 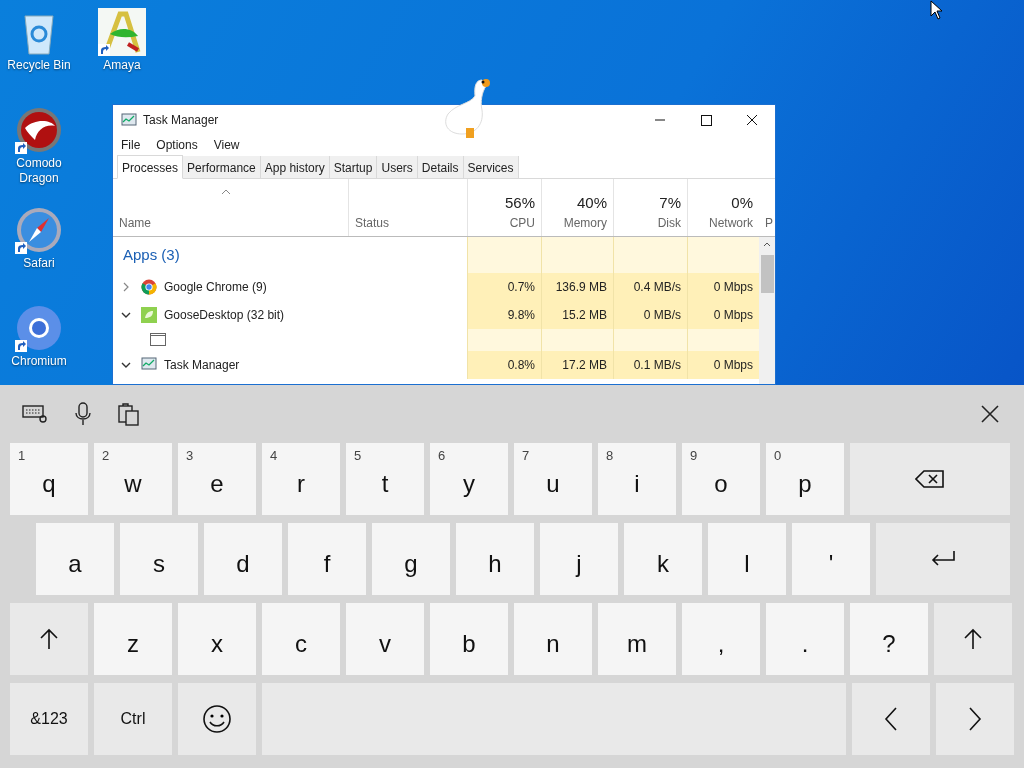 I want to click on func-key: Ctrl, so click(x=133, y=719).